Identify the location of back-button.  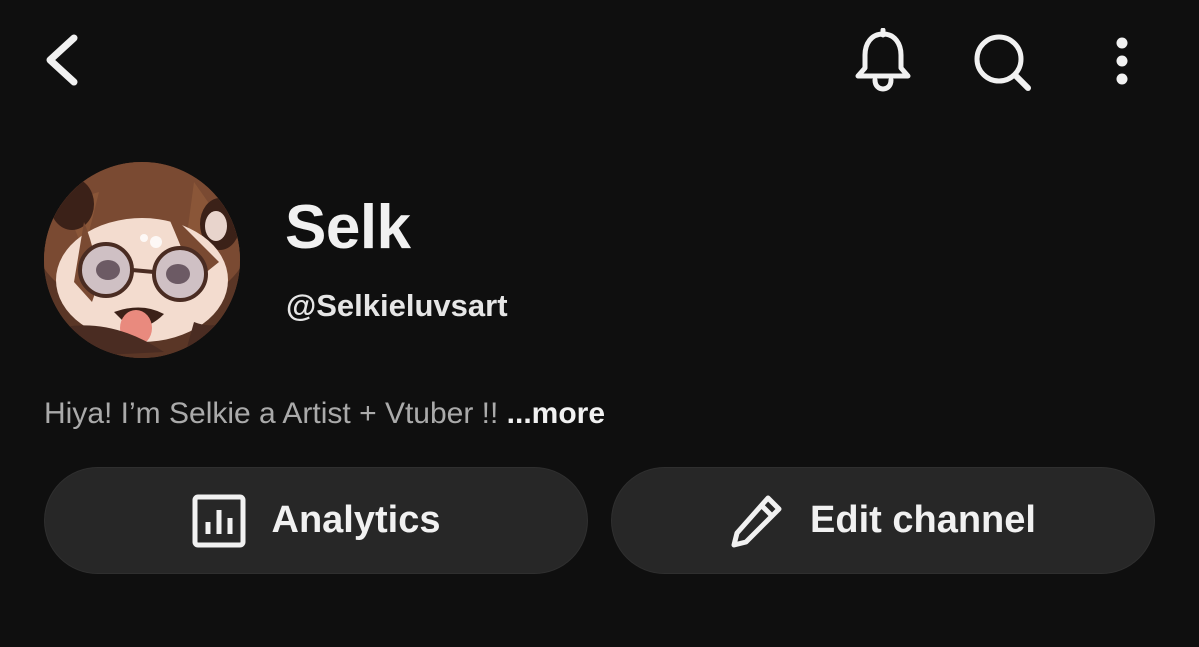
(64, 60).